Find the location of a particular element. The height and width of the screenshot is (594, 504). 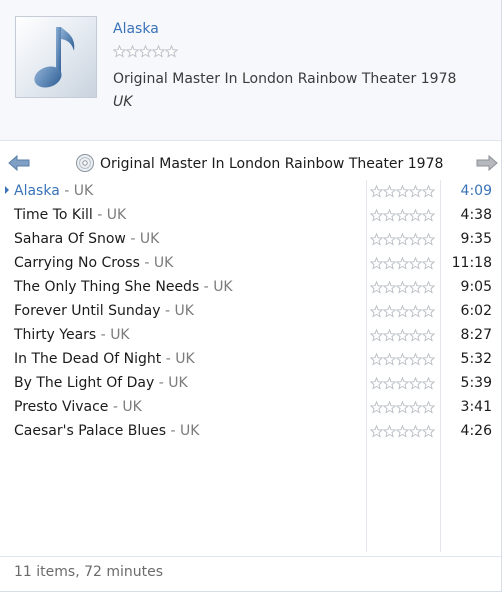

track-title-artist: By The Light Of Day - UK is located at coordinates (101, 383).